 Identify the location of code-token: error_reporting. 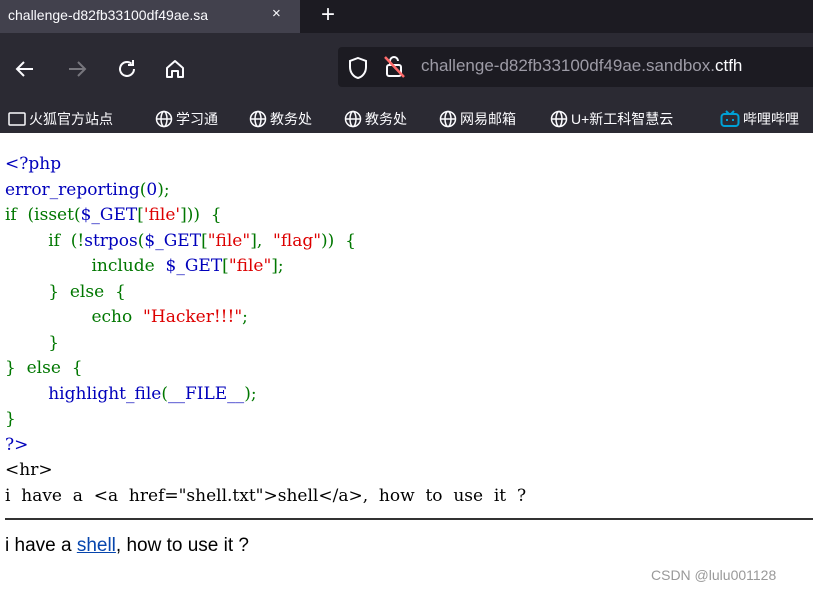
(72, 189).